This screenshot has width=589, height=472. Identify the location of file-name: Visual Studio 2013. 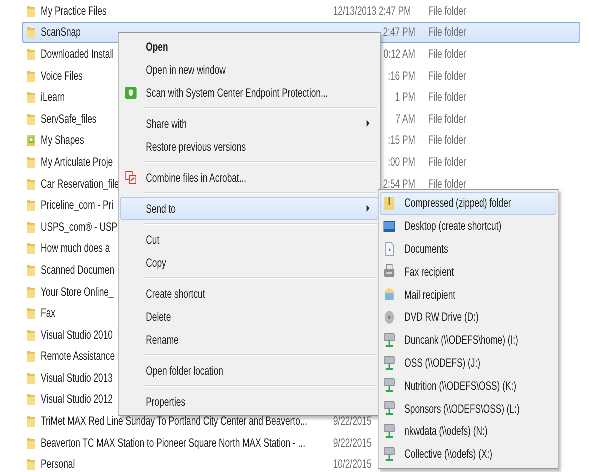
(77, 377).